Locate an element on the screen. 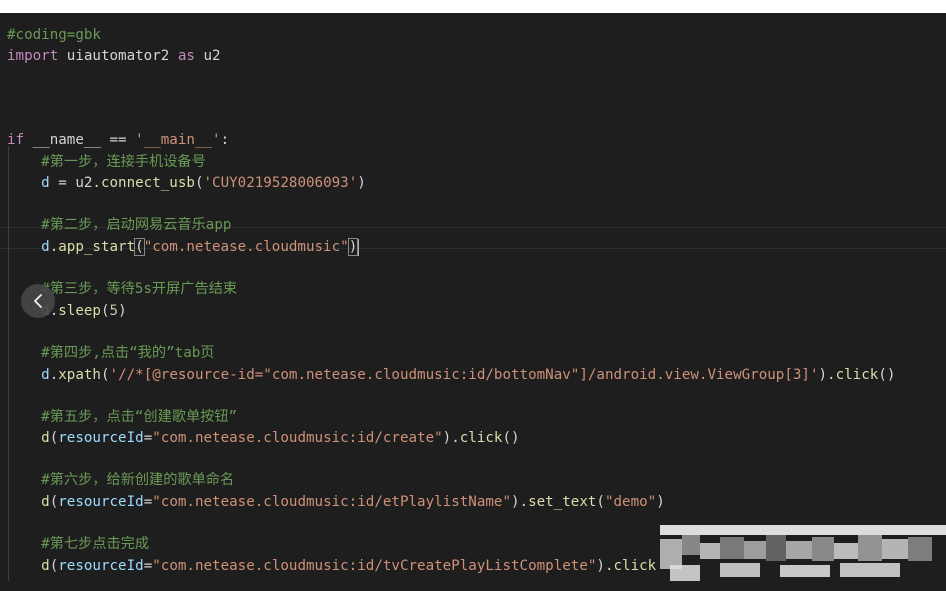 The height and width of the screenshot is (591, 946). text-cursor is located at coordinates (358, 247).